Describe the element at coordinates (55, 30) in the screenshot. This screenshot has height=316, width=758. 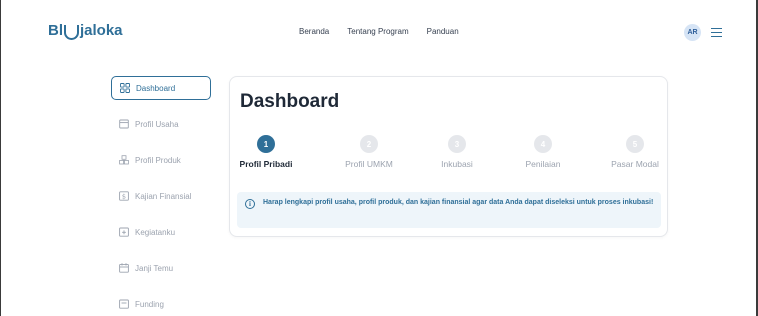
I see `logo-prefix: Bl` at that location.